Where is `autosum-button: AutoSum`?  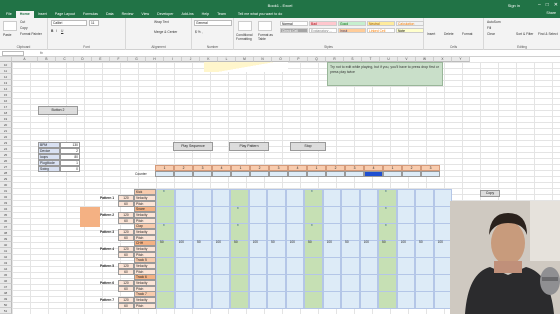
autosum-button: AutoSum is located at coordinates (494, 22).